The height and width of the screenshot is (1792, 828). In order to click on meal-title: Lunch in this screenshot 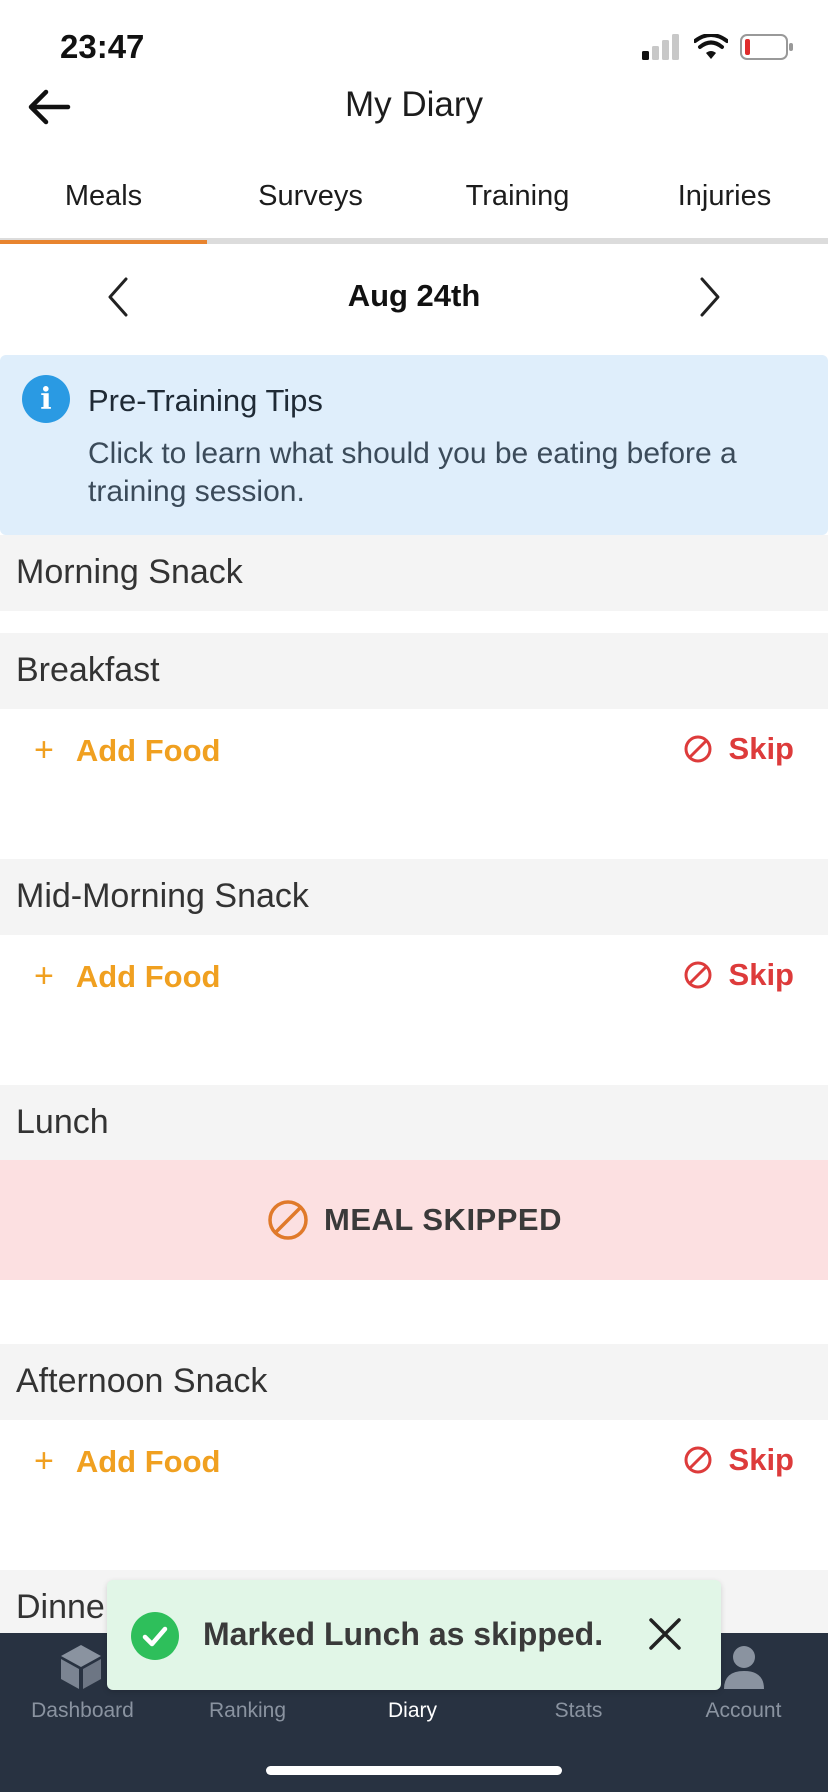, I will do `click(62, 1122)`.